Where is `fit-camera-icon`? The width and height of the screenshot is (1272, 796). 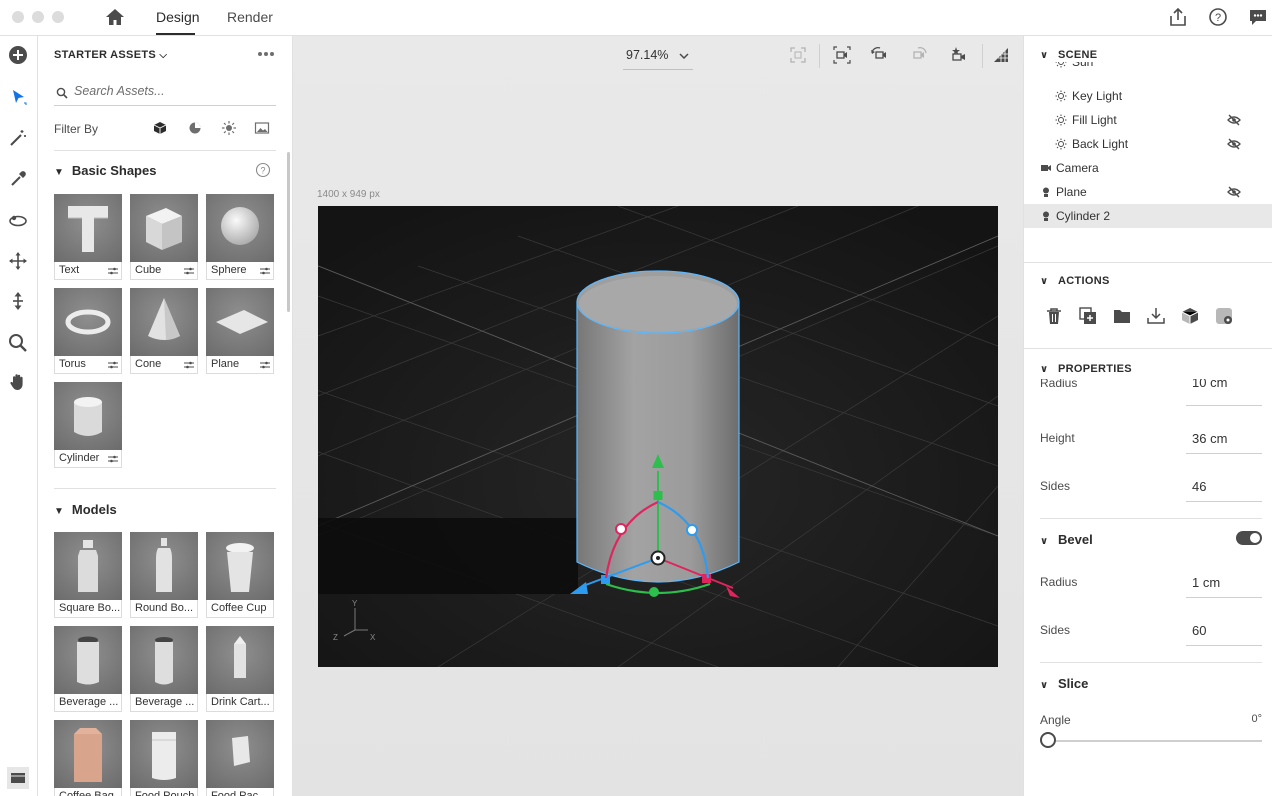 fit-camera-icon is located at coordinates (842, 55).